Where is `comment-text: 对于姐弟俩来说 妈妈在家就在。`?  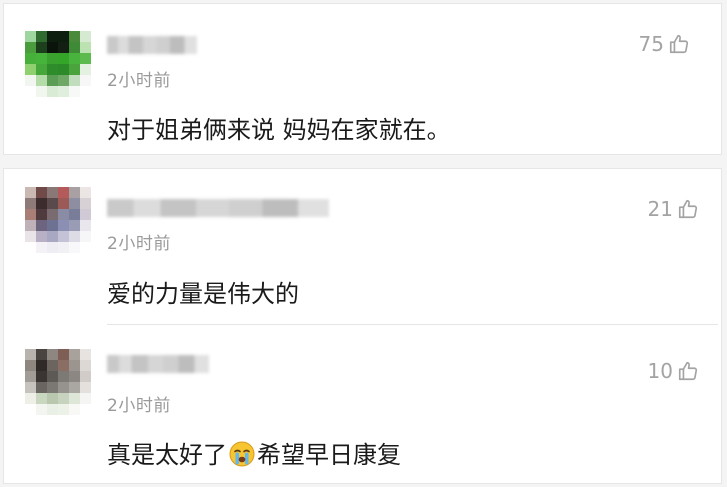
comment-text: 对于姐弟俩来说 妈妈在家就在。 is located at coordinates (279, 130).